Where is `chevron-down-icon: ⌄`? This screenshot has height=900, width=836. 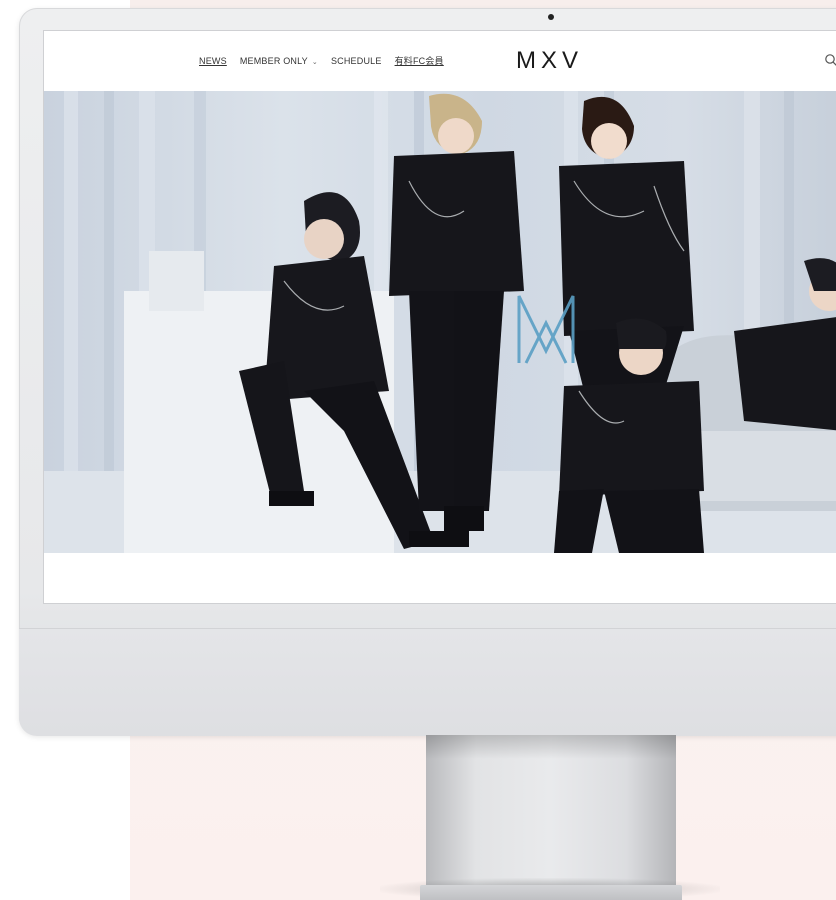 chevron-down-icon: ⌄ is located at coordinates (314, 62).